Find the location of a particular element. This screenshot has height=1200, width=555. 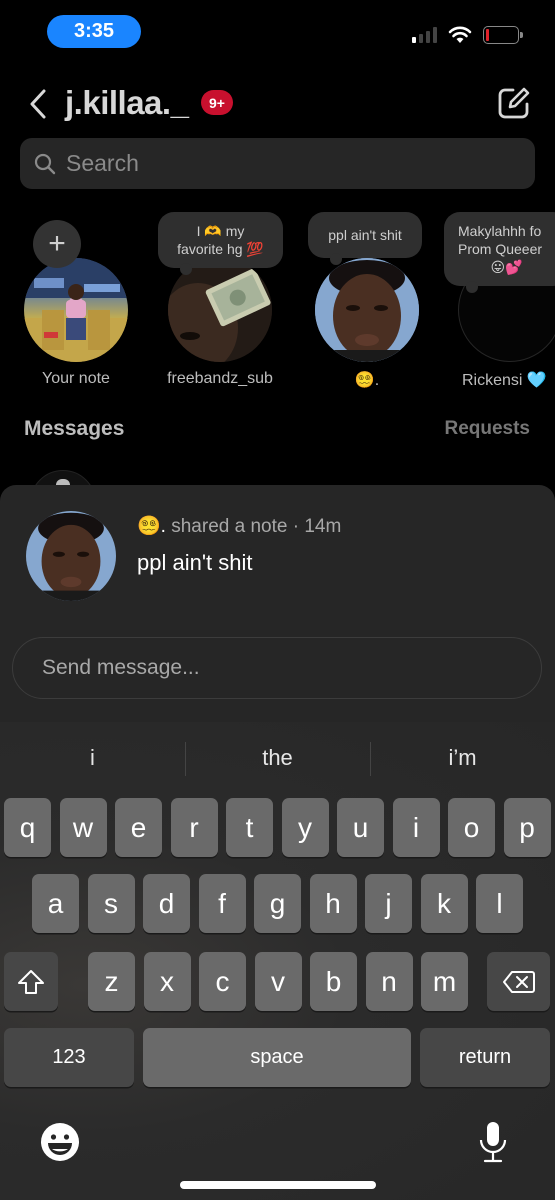

note-name: Your note is located at coordinates (76, 378).